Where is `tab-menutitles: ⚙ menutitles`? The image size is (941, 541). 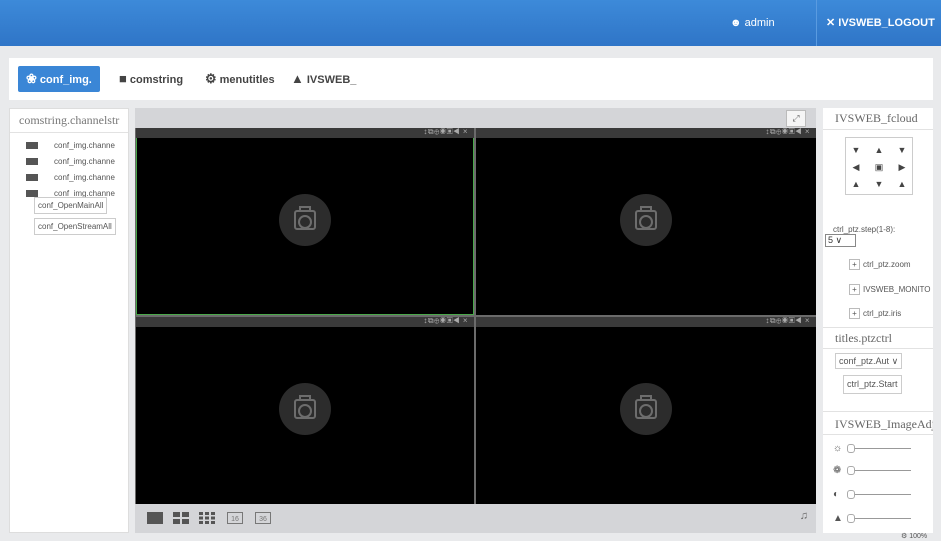
tab-menutitles: ⚙ menutitles is located at coordinates (240, 79).